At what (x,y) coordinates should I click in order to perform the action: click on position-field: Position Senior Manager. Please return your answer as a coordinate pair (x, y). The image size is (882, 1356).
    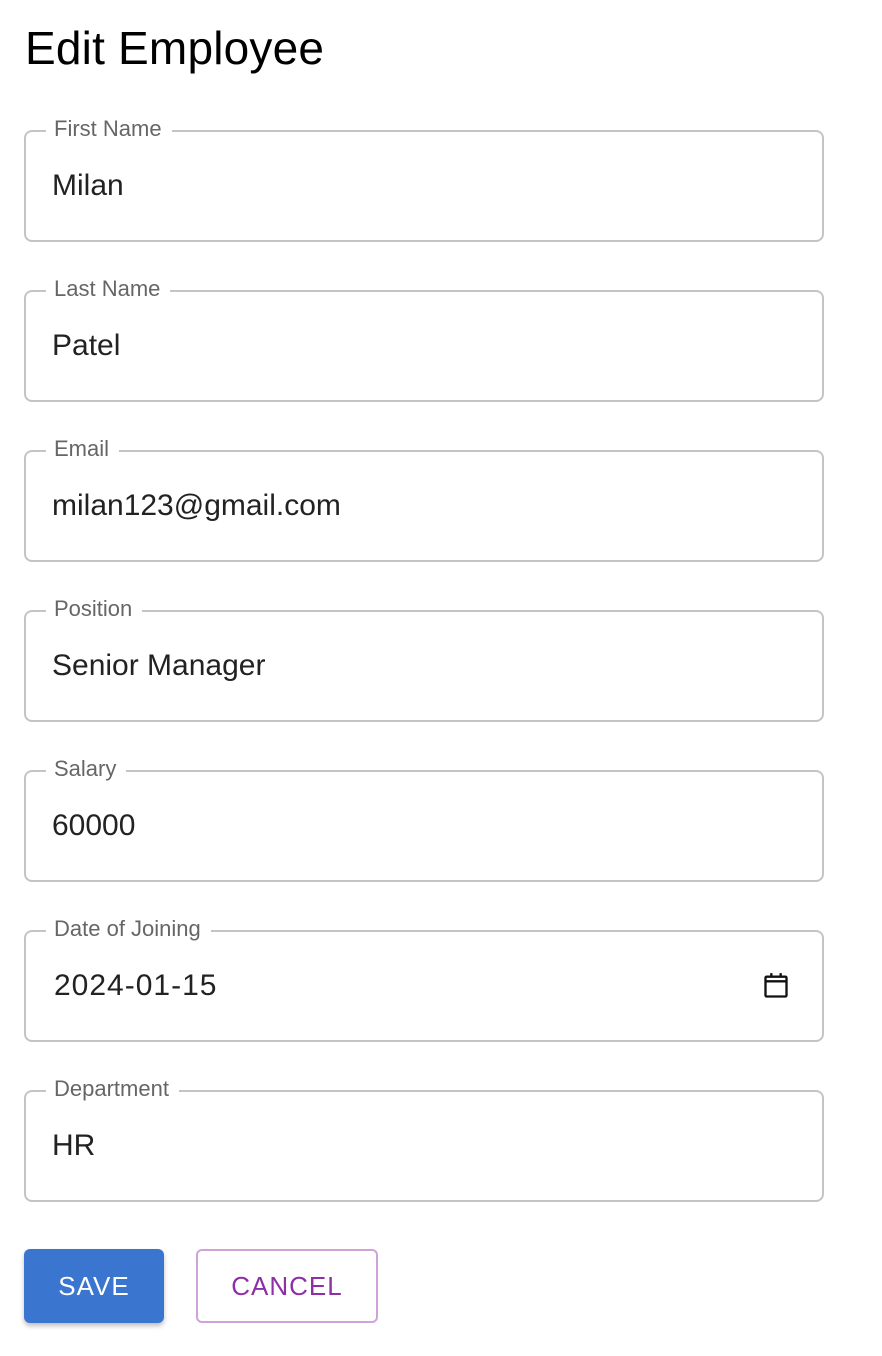
    Looking at the image, I should click on (424, 658).